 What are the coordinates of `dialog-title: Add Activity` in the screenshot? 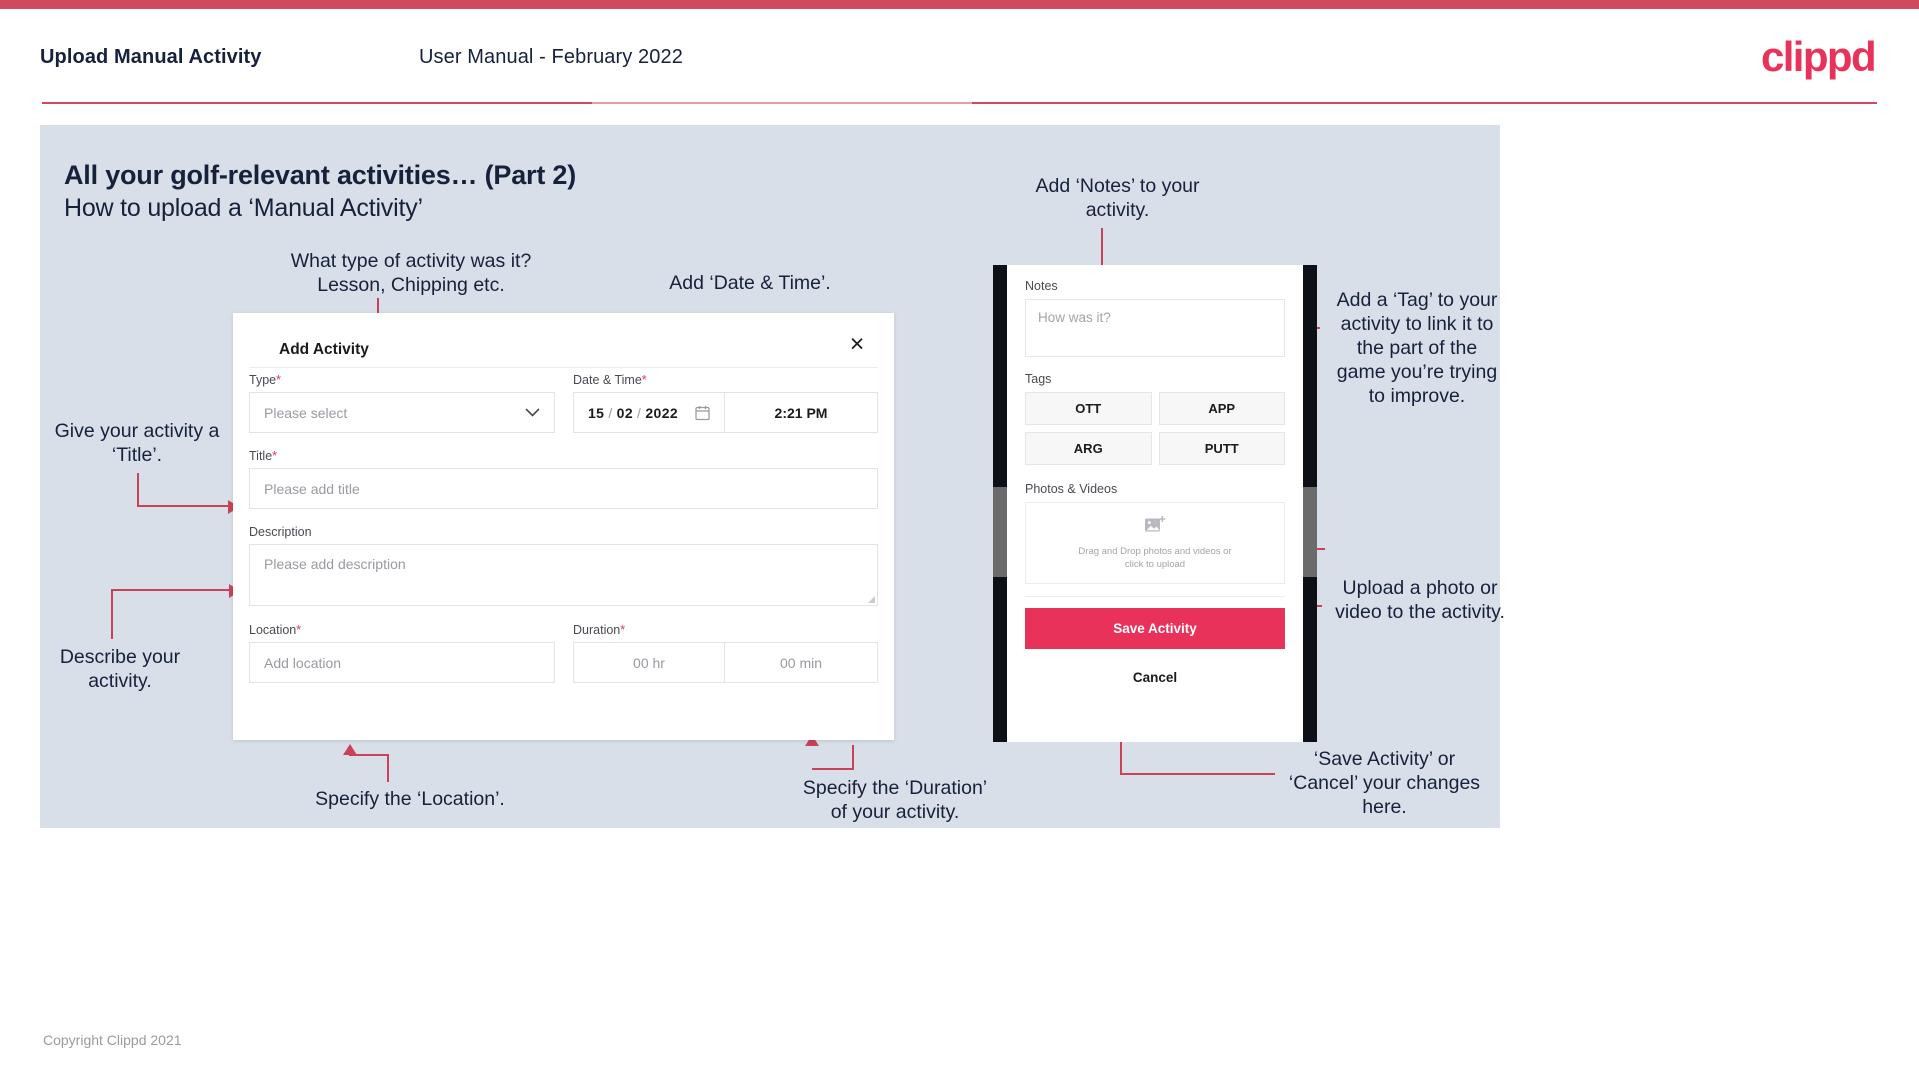 It's located at (324, 349).